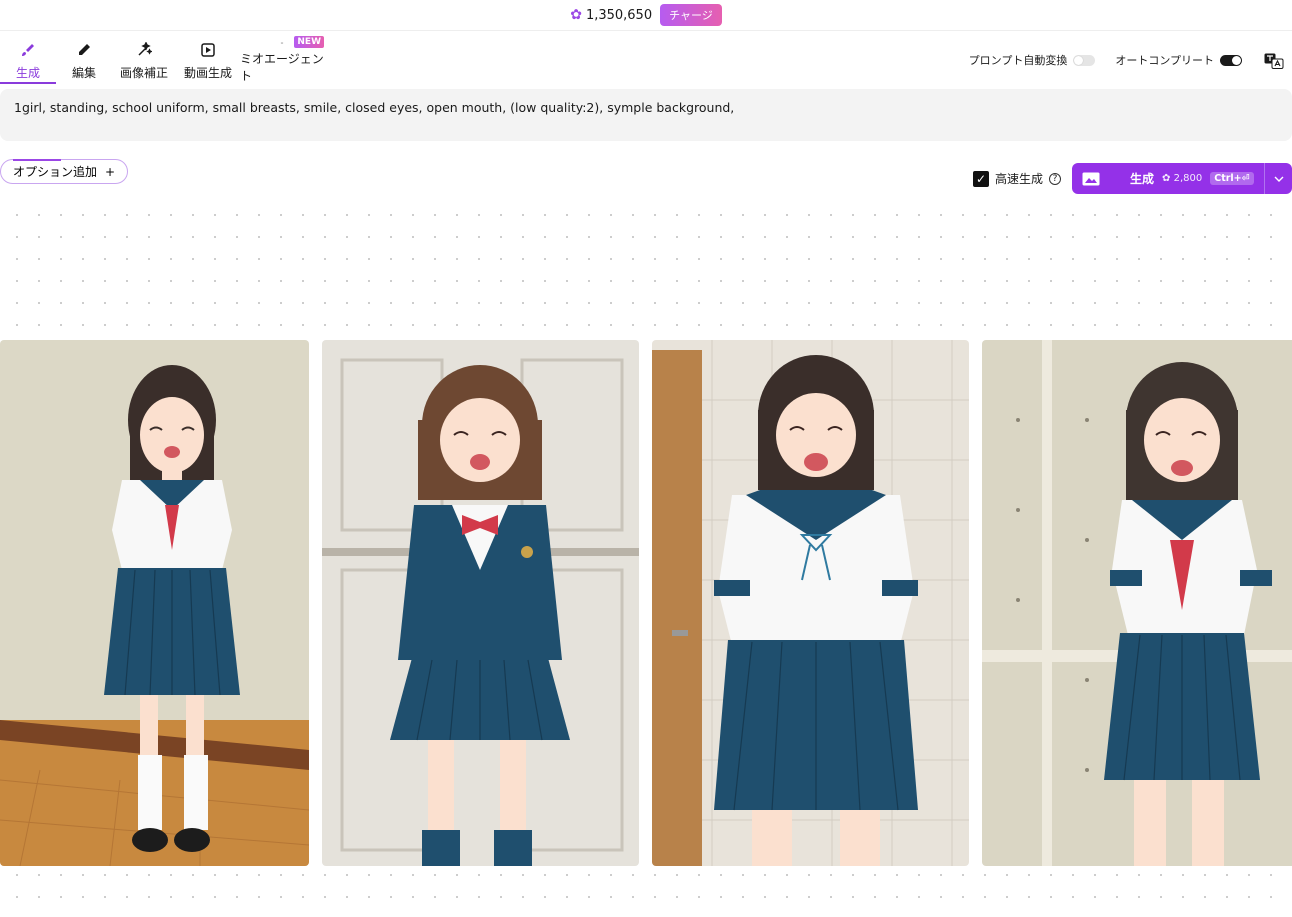 Image resolution: width=1292 pixels, height=917 pixels. Describe the element at coordinates (84, 60) in the screenshot. I see `tab-edit: 編集` at that location.